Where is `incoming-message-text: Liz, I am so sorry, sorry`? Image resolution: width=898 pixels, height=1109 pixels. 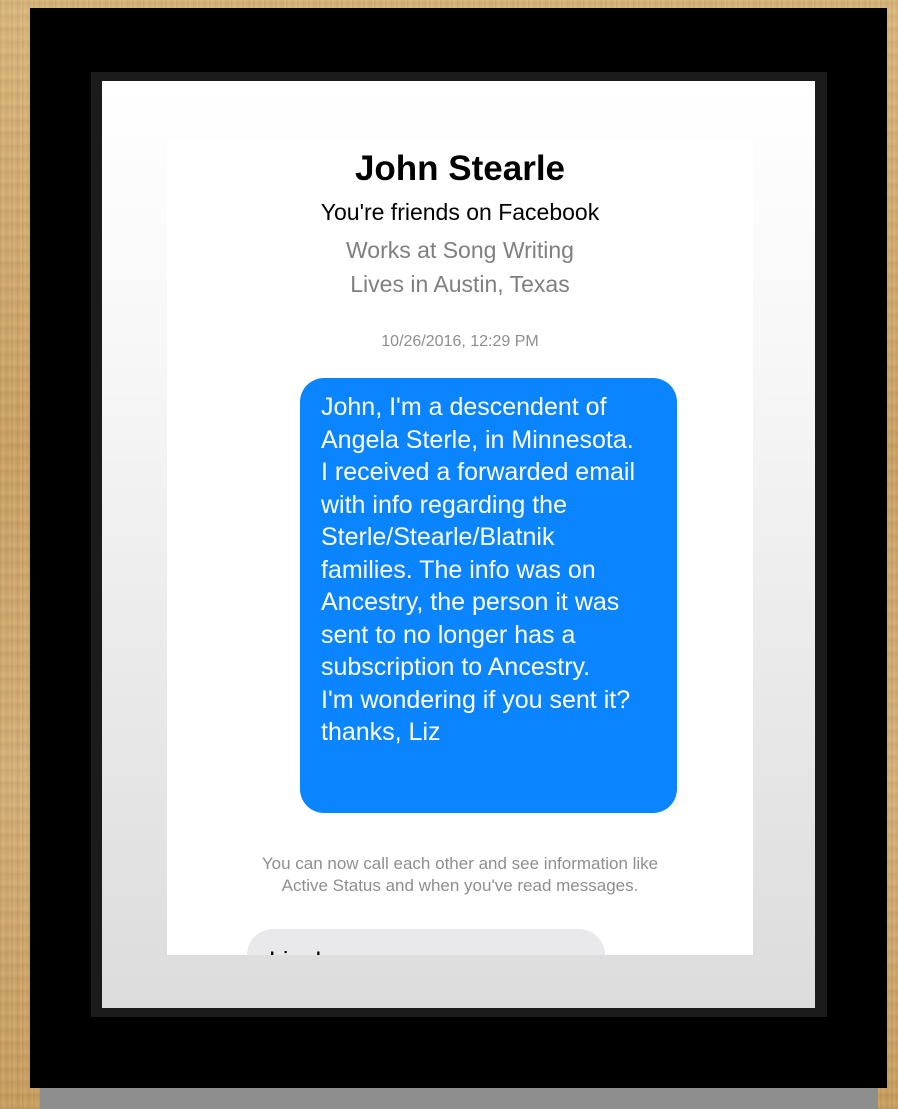 incoming-message-text: Liz, I am so sorry, sorry is located at coordinates (427, 950).